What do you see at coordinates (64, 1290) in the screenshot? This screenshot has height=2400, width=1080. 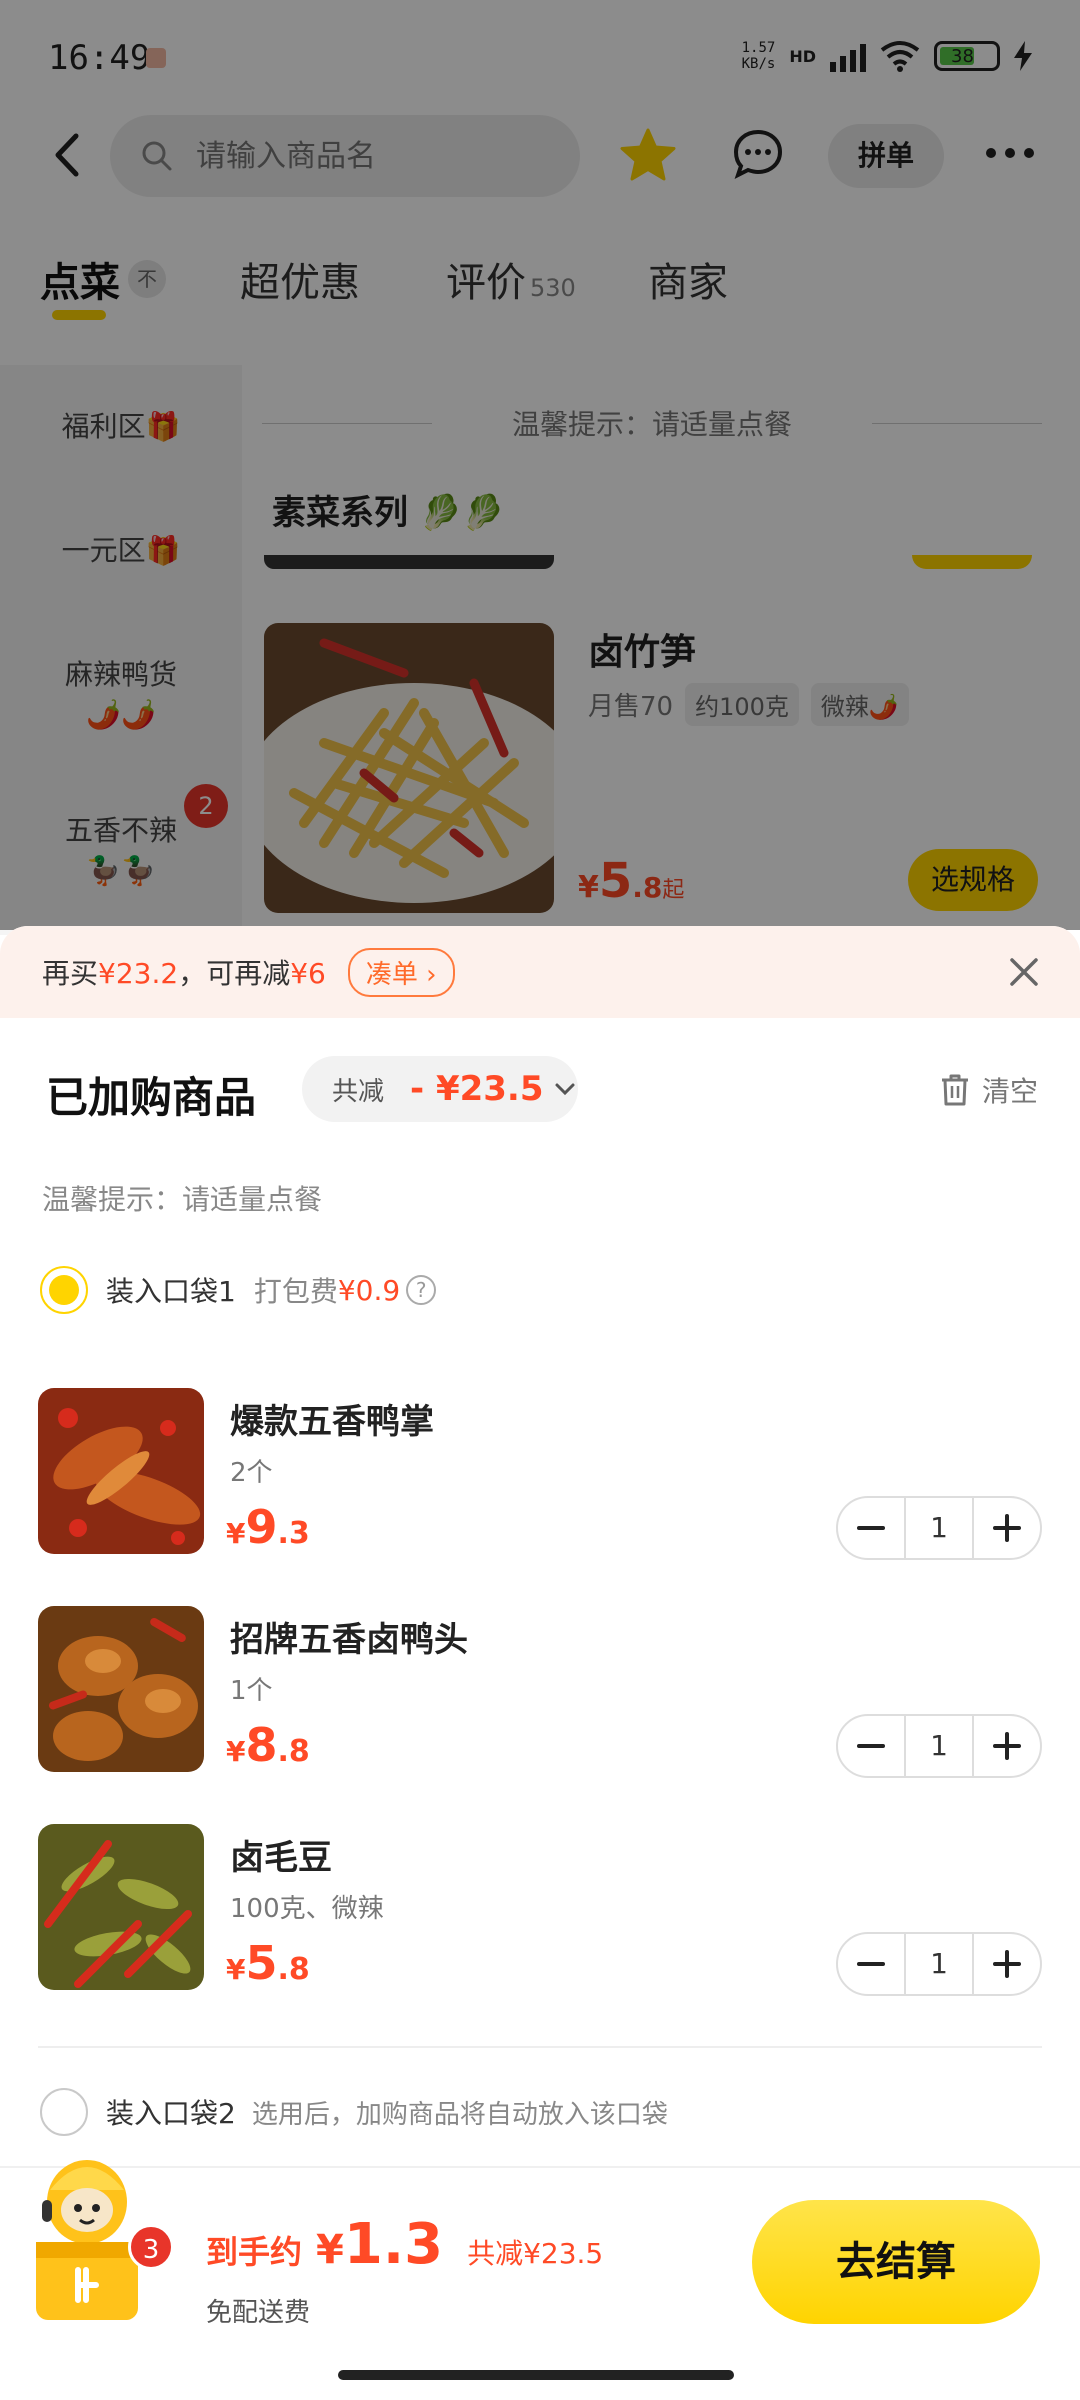 I see `bag-1-radio` at bounding box center [64, 1290].